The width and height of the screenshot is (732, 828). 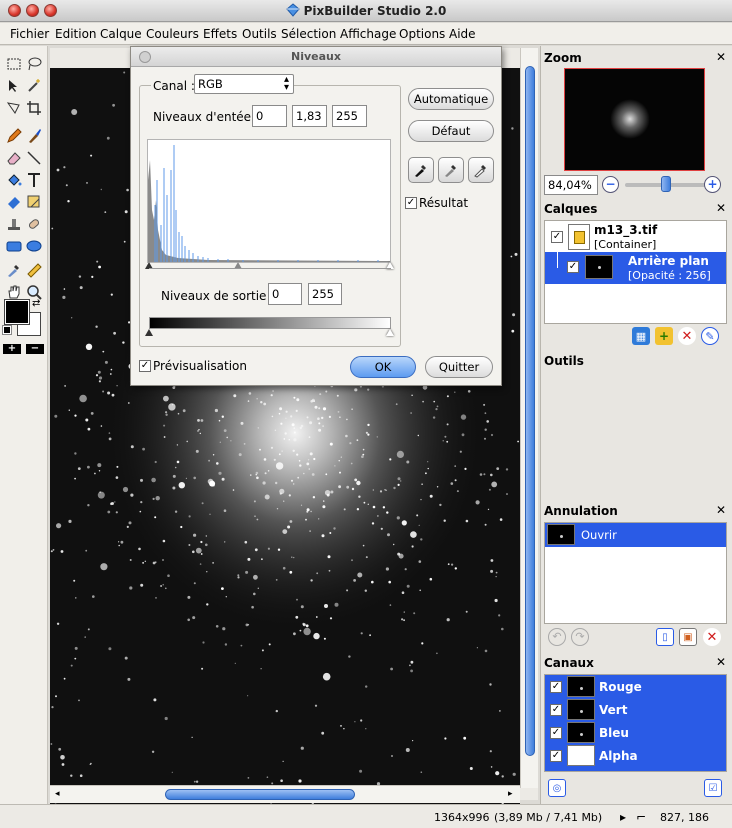 I want to click on undo-icon: ↶, so click(x=557, y=637).